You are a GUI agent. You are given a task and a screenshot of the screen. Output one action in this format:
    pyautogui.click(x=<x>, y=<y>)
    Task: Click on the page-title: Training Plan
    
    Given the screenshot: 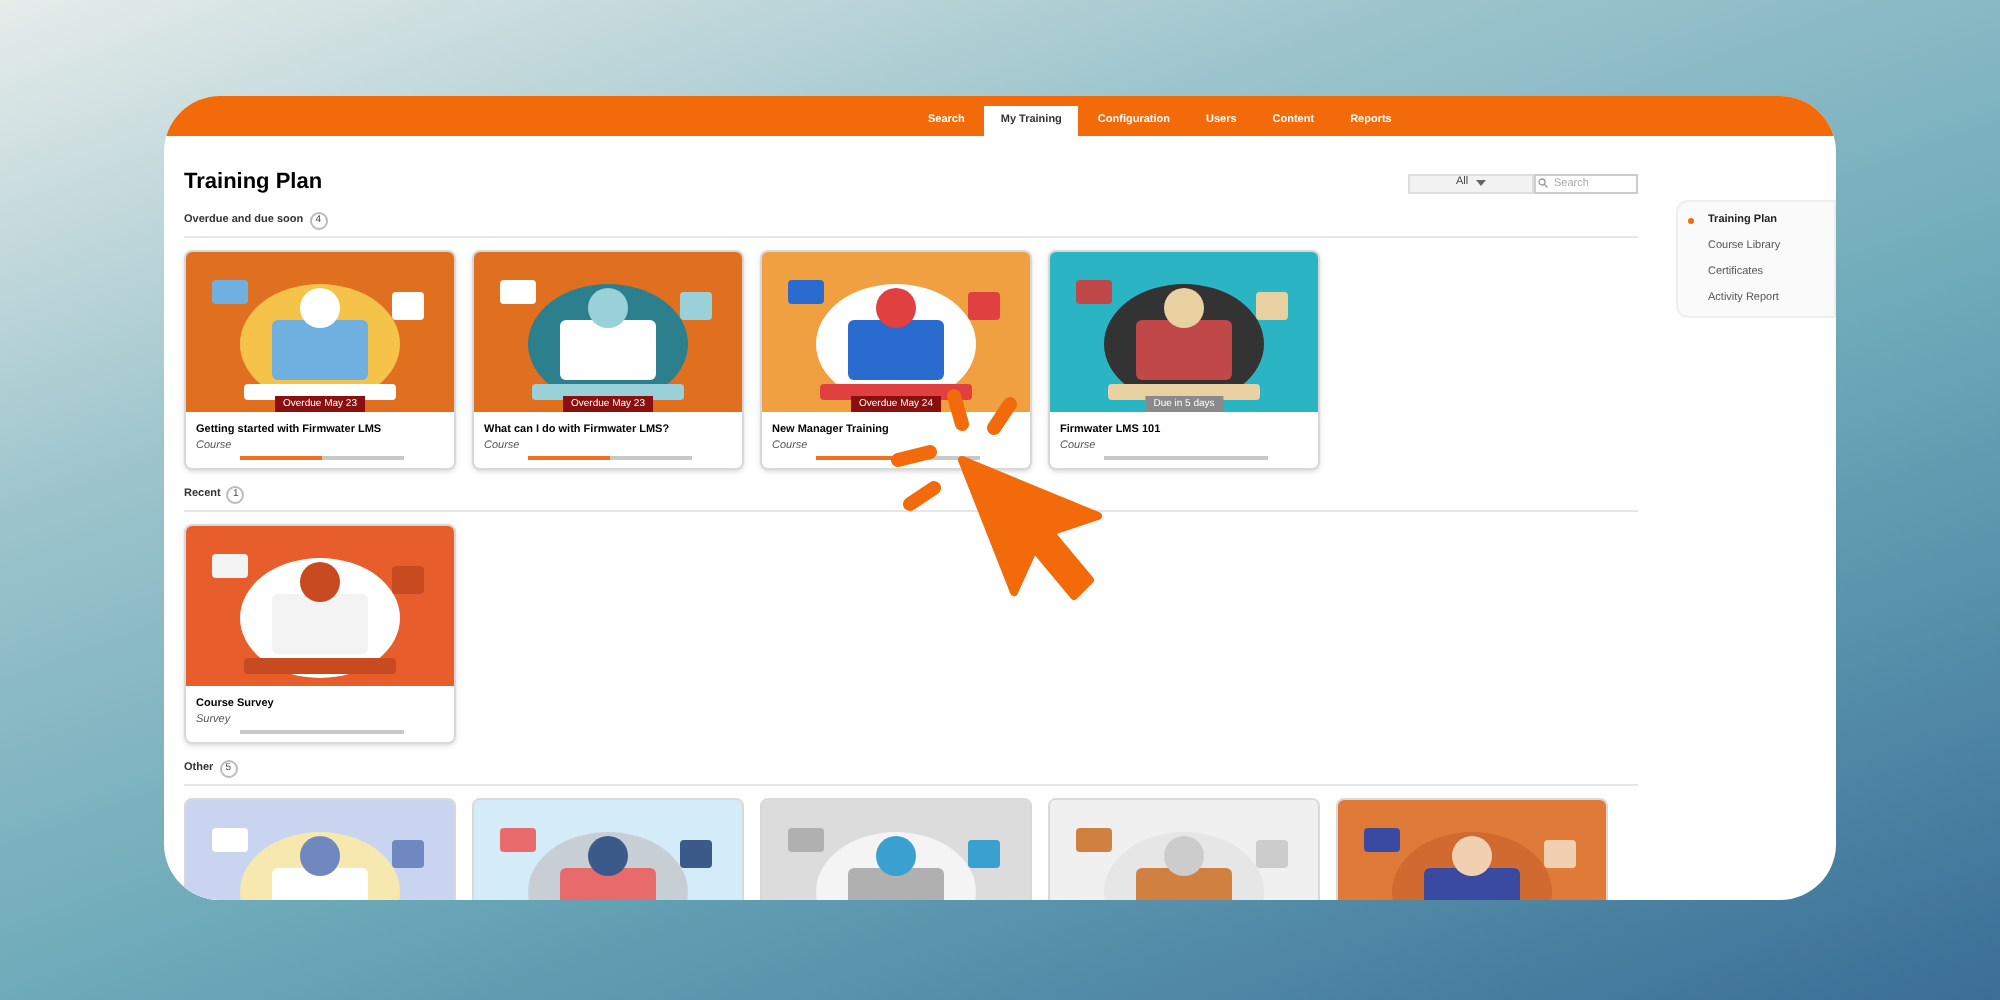 What is the action you would take?
    pyautogui.click(x=253, y=183)
    